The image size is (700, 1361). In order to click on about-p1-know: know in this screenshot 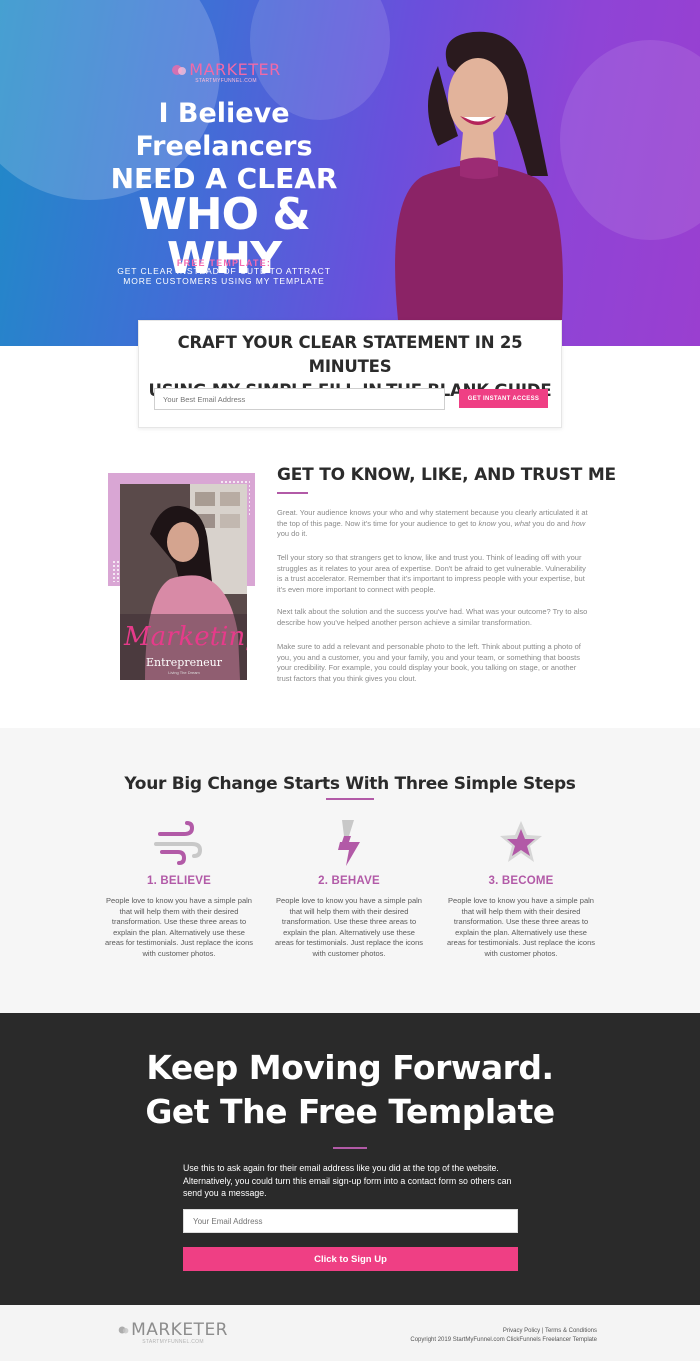, I will do `click(487, 523)`.